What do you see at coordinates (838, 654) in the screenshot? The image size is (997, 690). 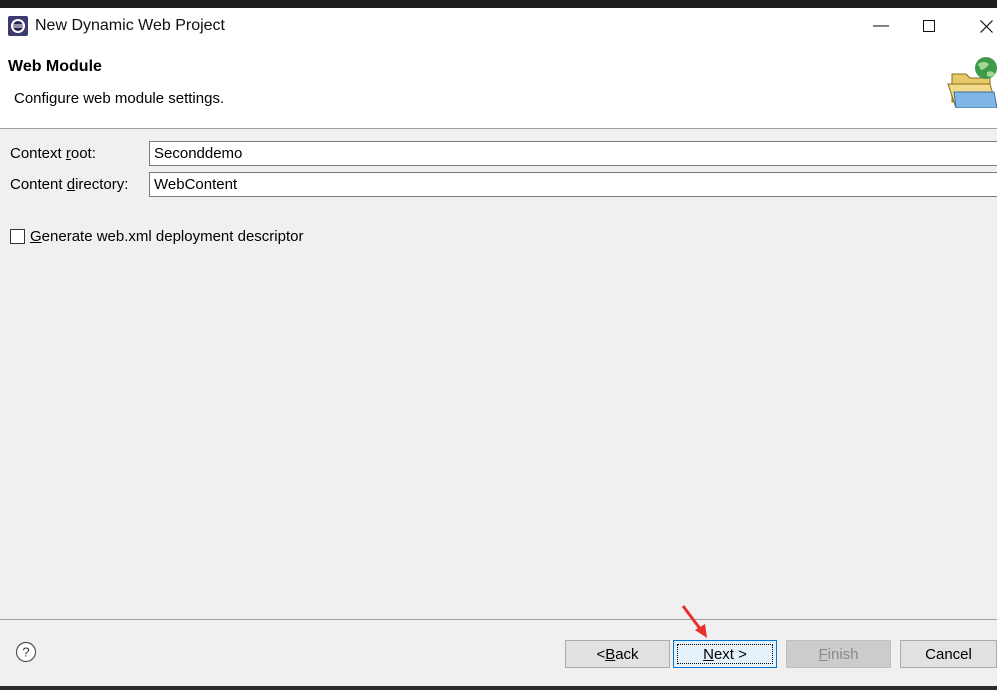 I see `finish-button: Finish` at bounding box center [838, 654].